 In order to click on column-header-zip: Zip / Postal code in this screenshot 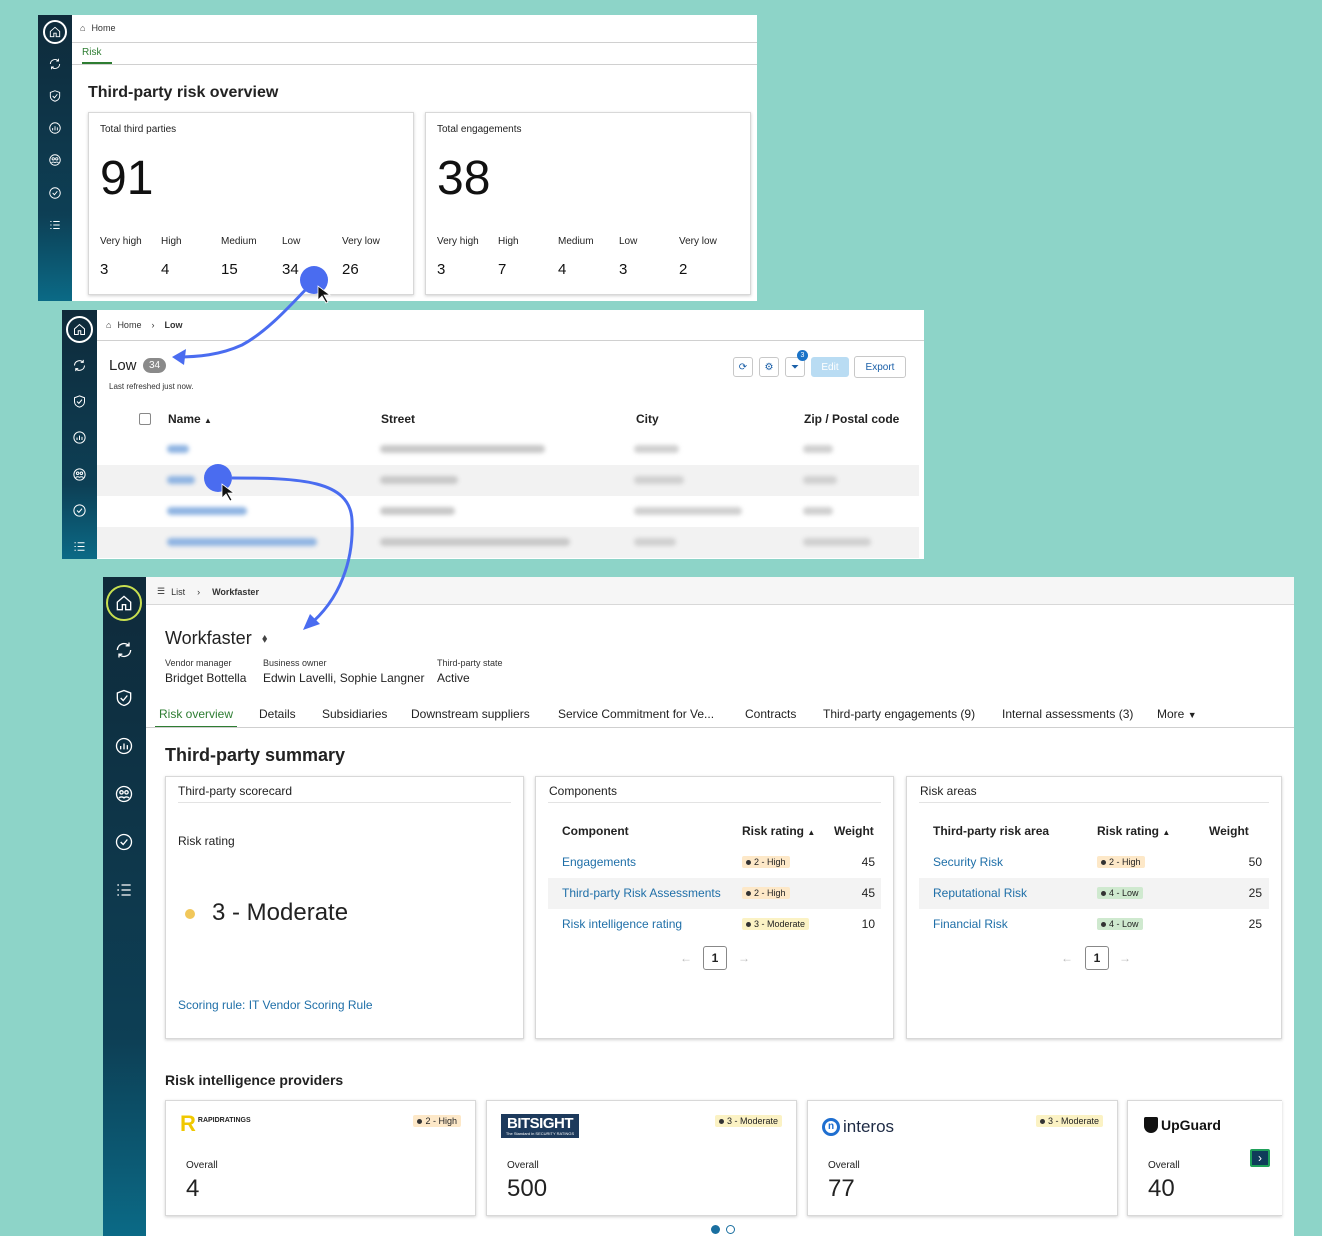, I will do `click(851, 419)`.